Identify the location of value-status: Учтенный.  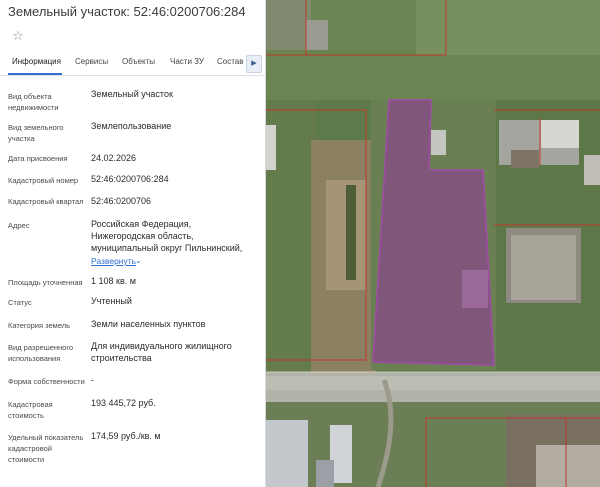
(111, 301).